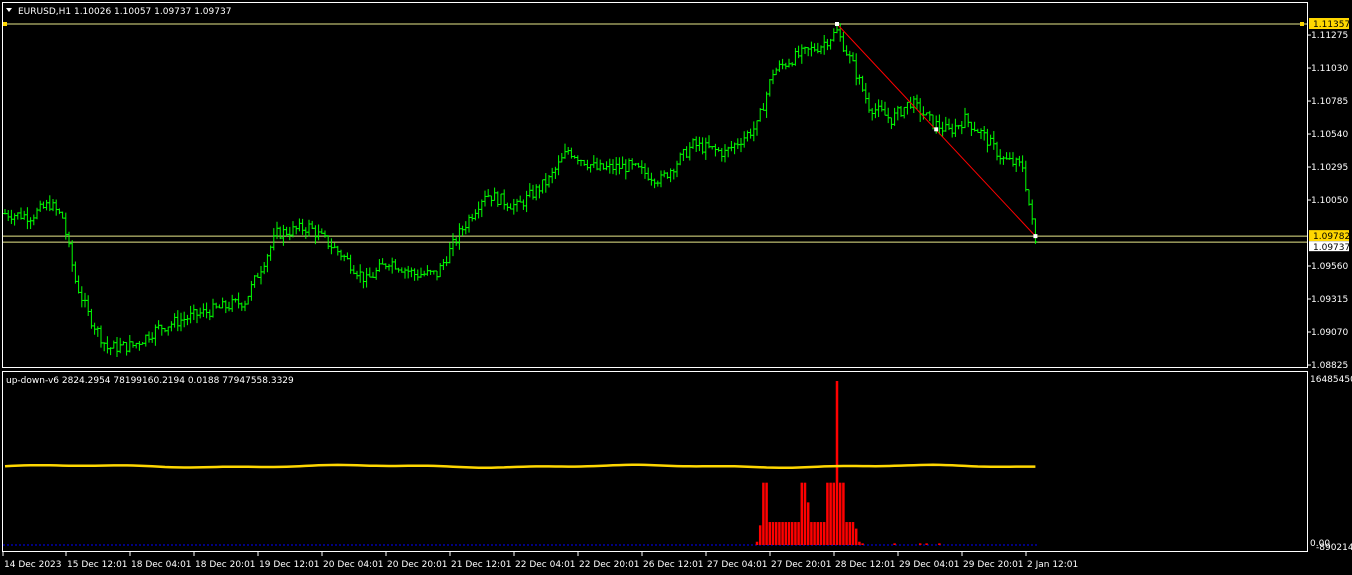  What do you see at coordinates (1331, 237) in the screenshot?
I see `price-label: 1.09782` at bounding box center [1331, 237].